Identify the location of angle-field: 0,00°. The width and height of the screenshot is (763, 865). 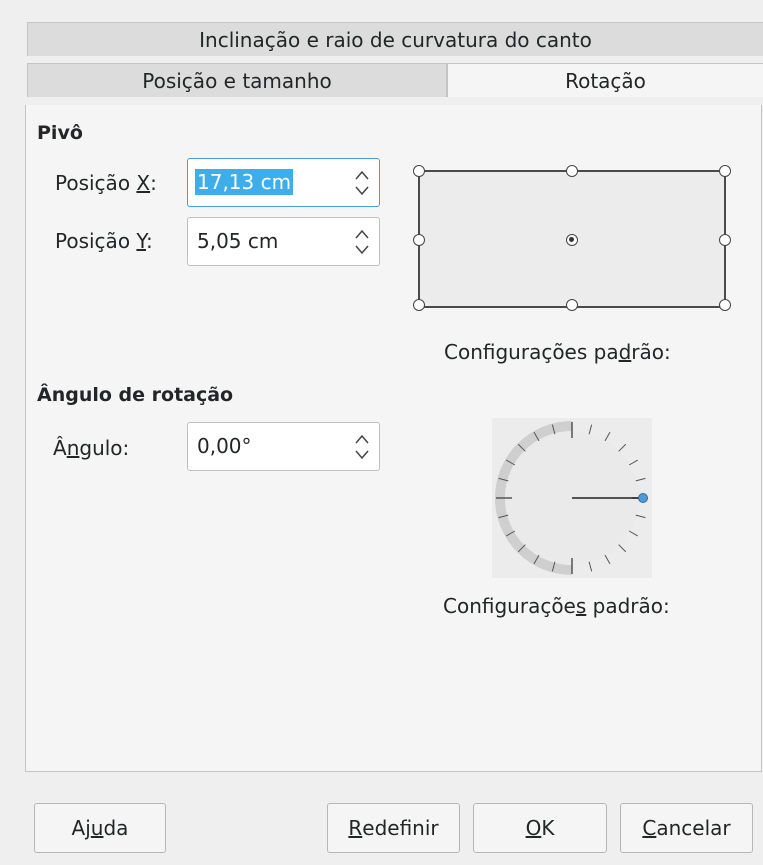
(283, 446).